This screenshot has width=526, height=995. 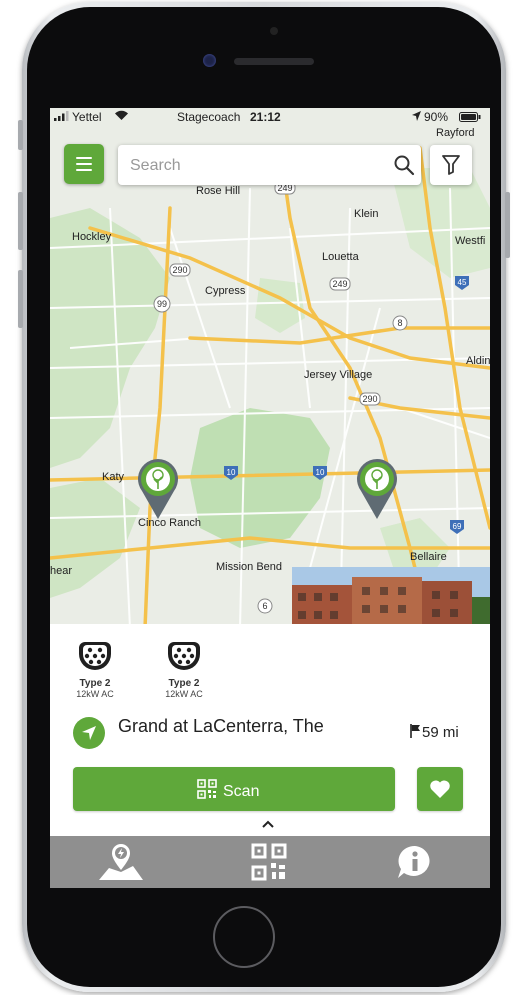 I want to click on station-name: Grand at LaCenterra, The, so click(x=221, y=726).